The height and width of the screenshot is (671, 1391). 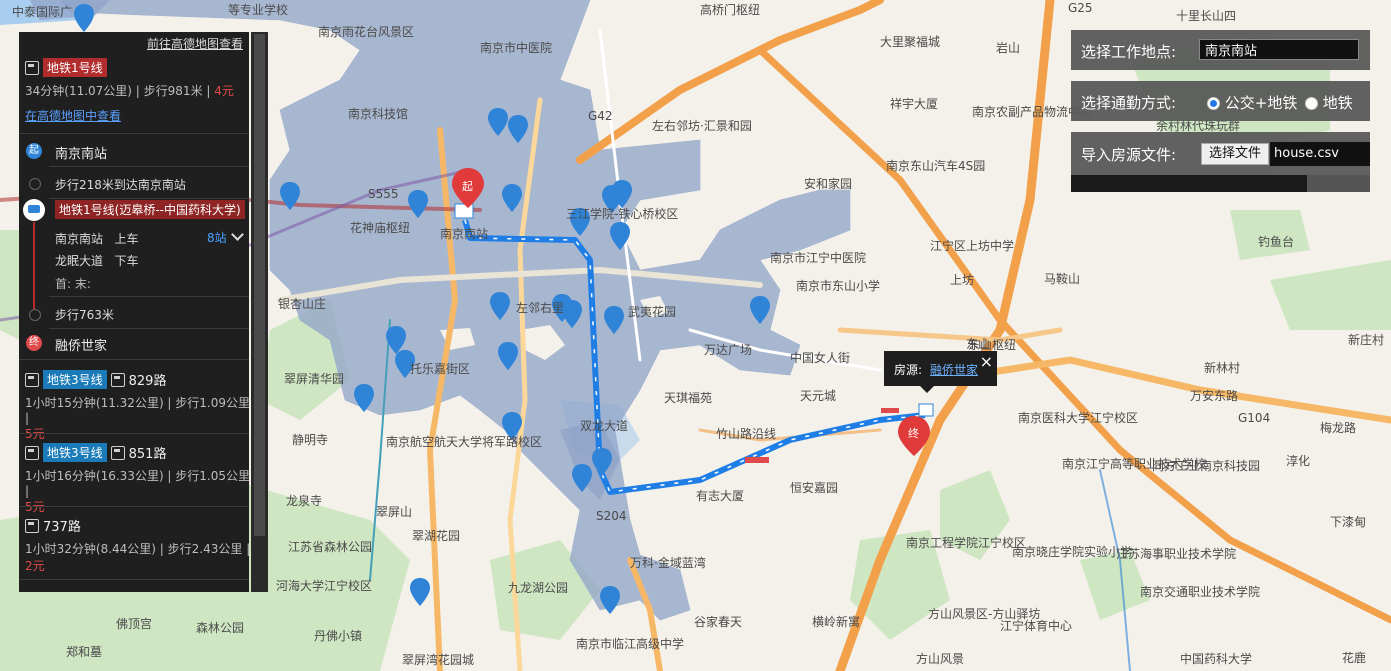 I want to click on house-name-link: 融侨世家, so click(x=954, y=369).